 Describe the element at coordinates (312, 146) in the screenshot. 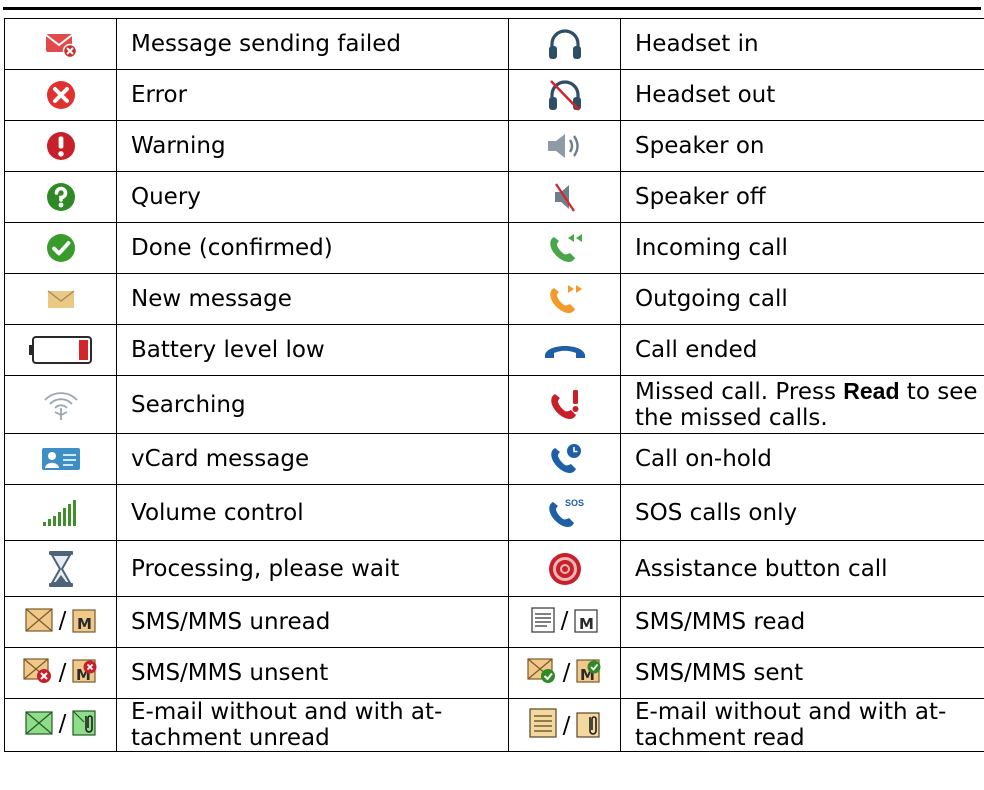

I see `legend-label: Warning` at that location.